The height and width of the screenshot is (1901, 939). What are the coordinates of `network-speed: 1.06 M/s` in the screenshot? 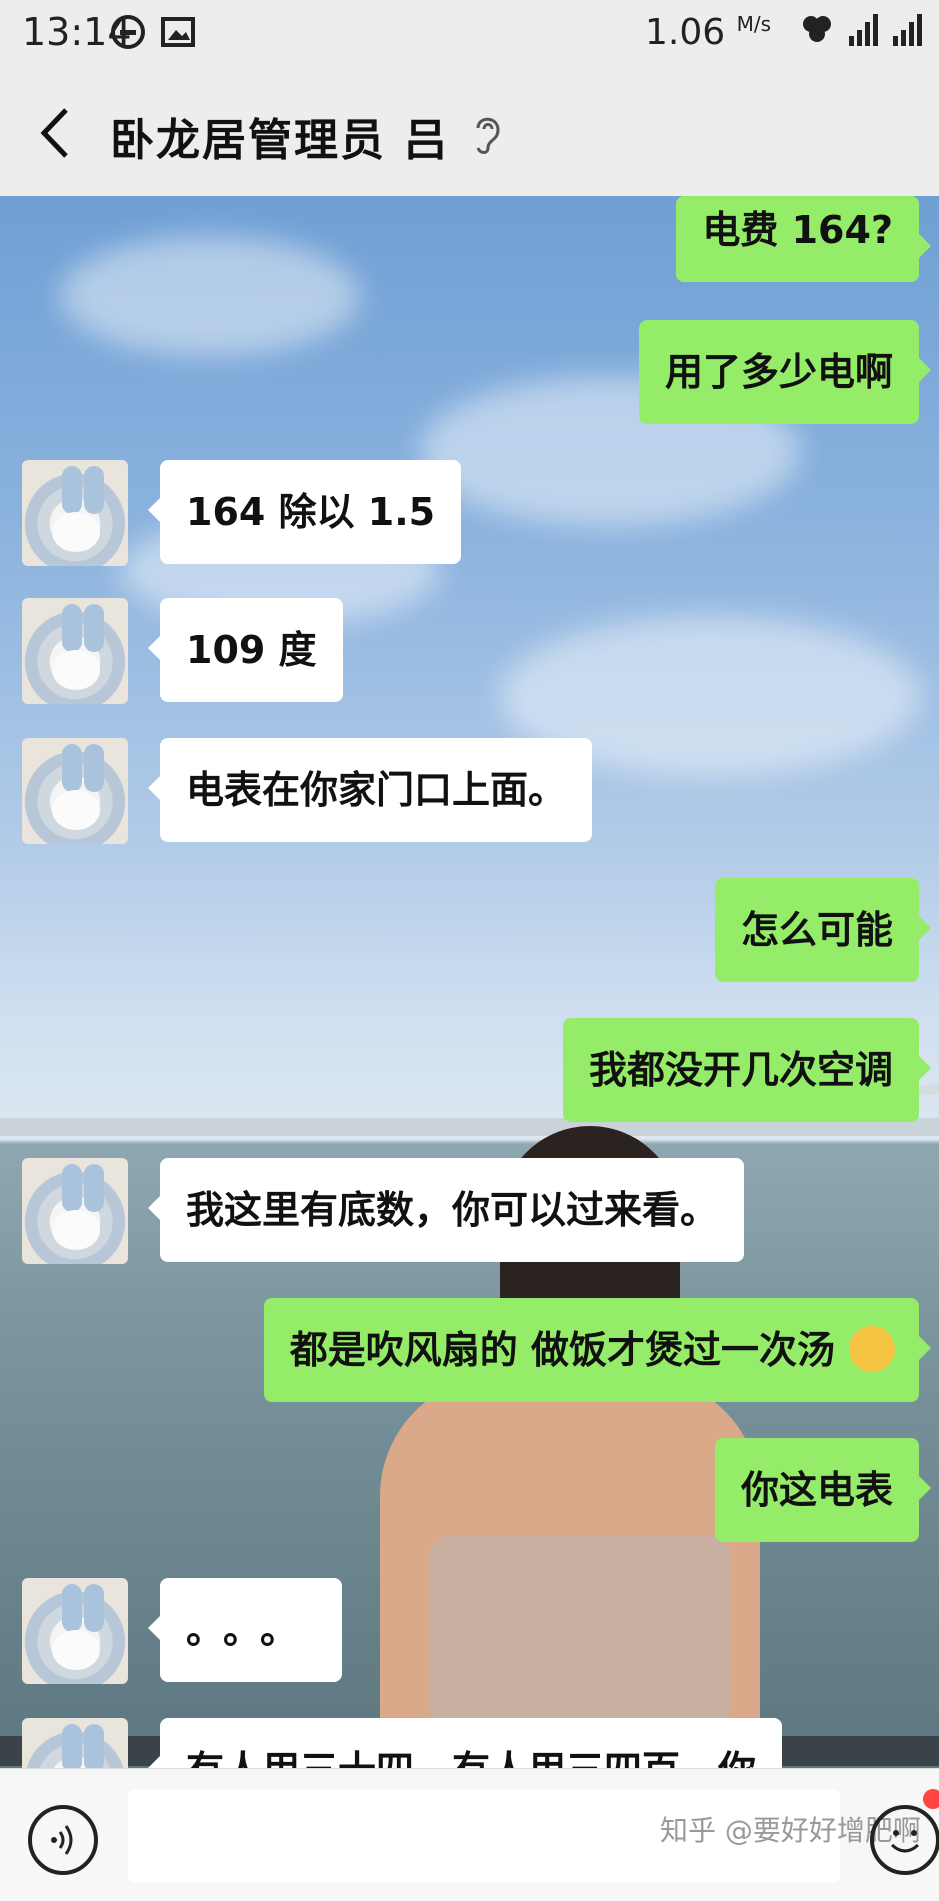 It's located at (708, 32).